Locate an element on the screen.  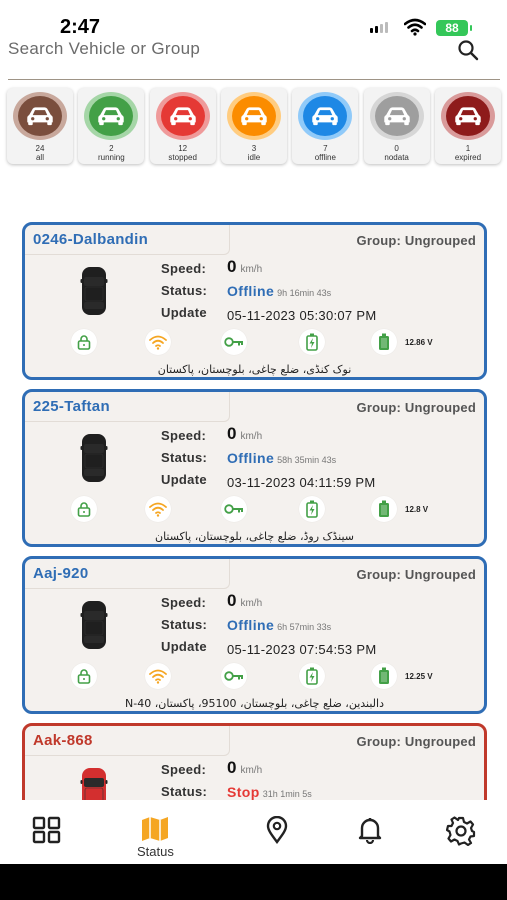
filter-chip-running: 2 running is located at coordinates (111, 126).